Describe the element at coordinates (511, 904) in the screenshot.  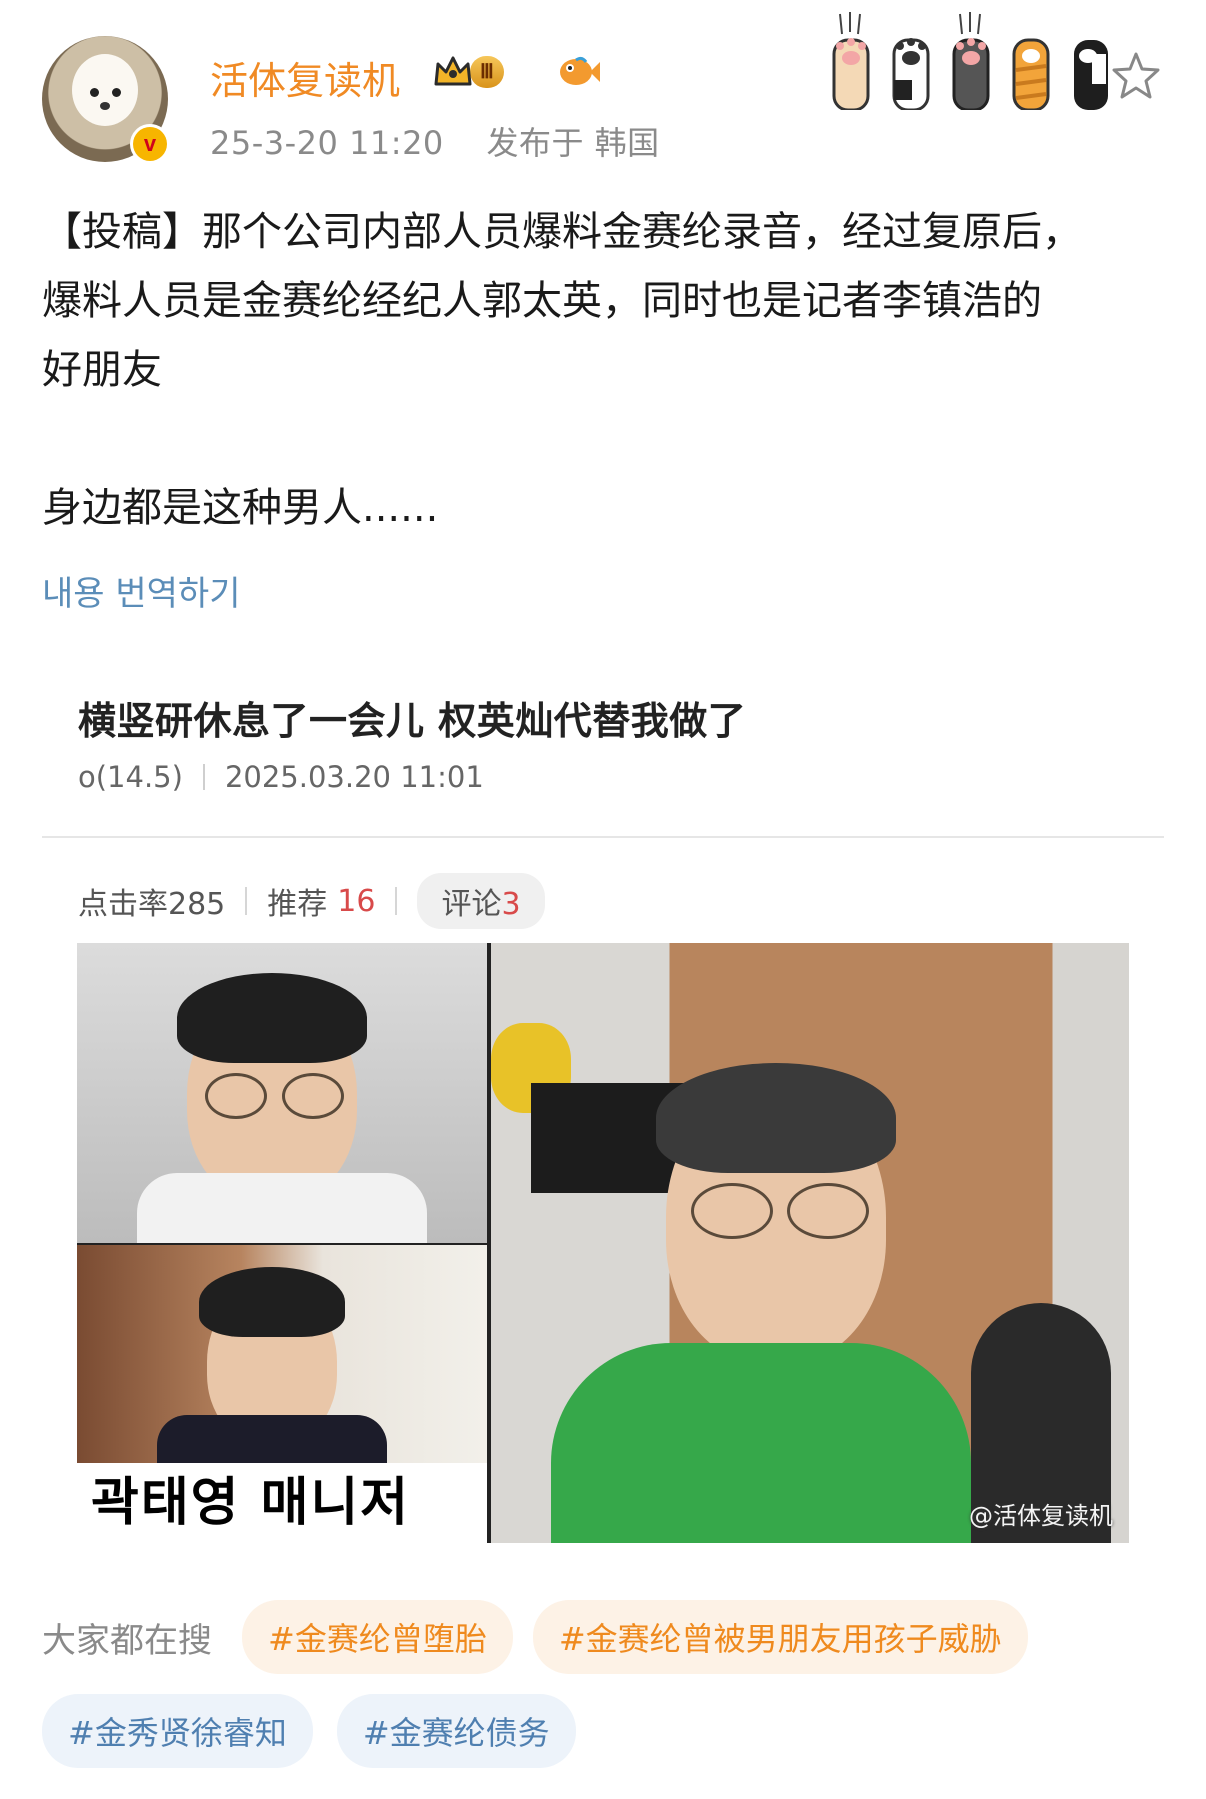
I see `comments-count: 3` at that location.